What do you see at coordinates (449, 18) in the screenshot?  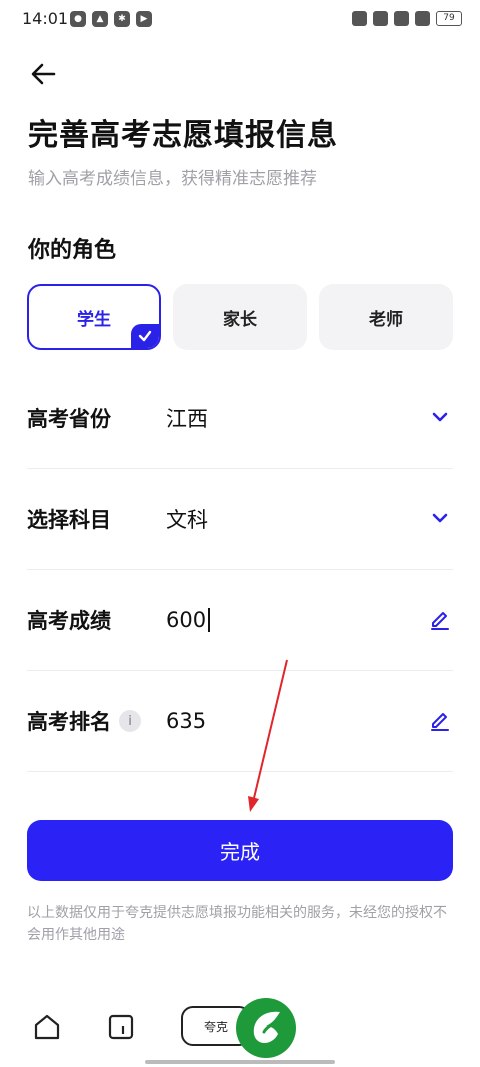 I see `battery-icon: 79` at bounding box center [449, 18].